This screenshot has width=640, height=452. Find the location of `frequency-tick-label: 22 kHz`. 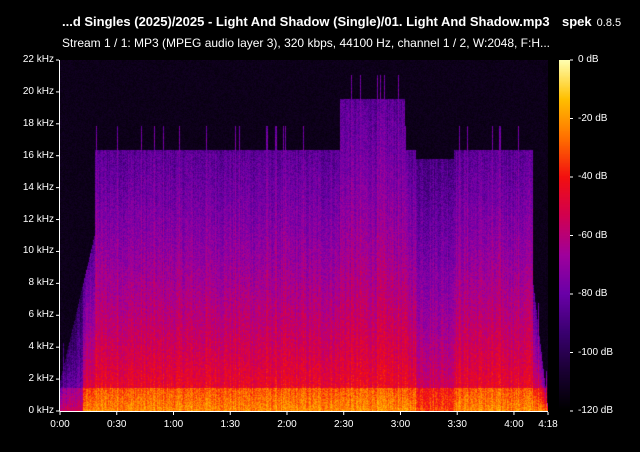

frequency-tick-label: 22 kHz is located at coordinates (38, 59).